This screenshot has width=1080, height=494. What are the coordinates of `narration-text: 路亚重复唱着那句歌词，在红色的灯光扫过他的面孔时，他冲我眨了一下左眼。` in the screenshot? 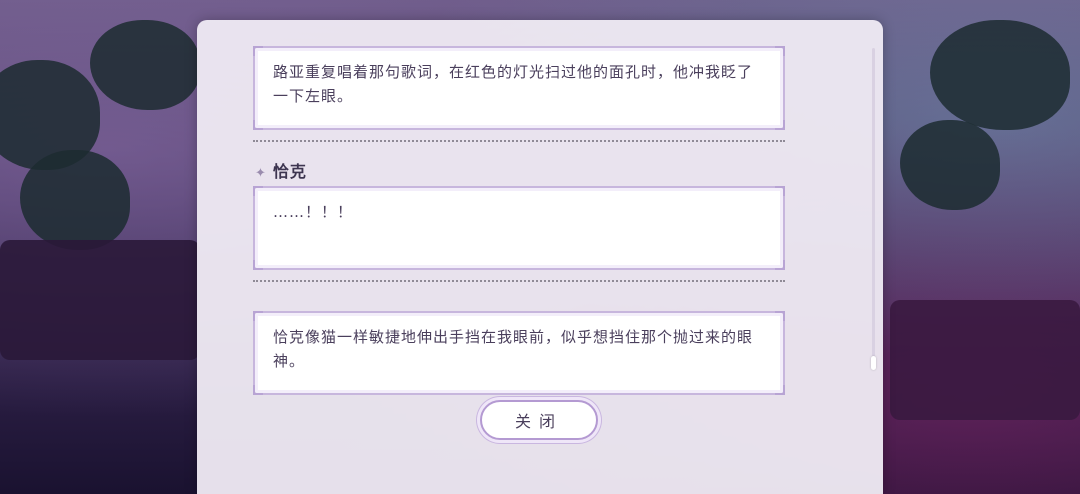 It's located at (513, 84).